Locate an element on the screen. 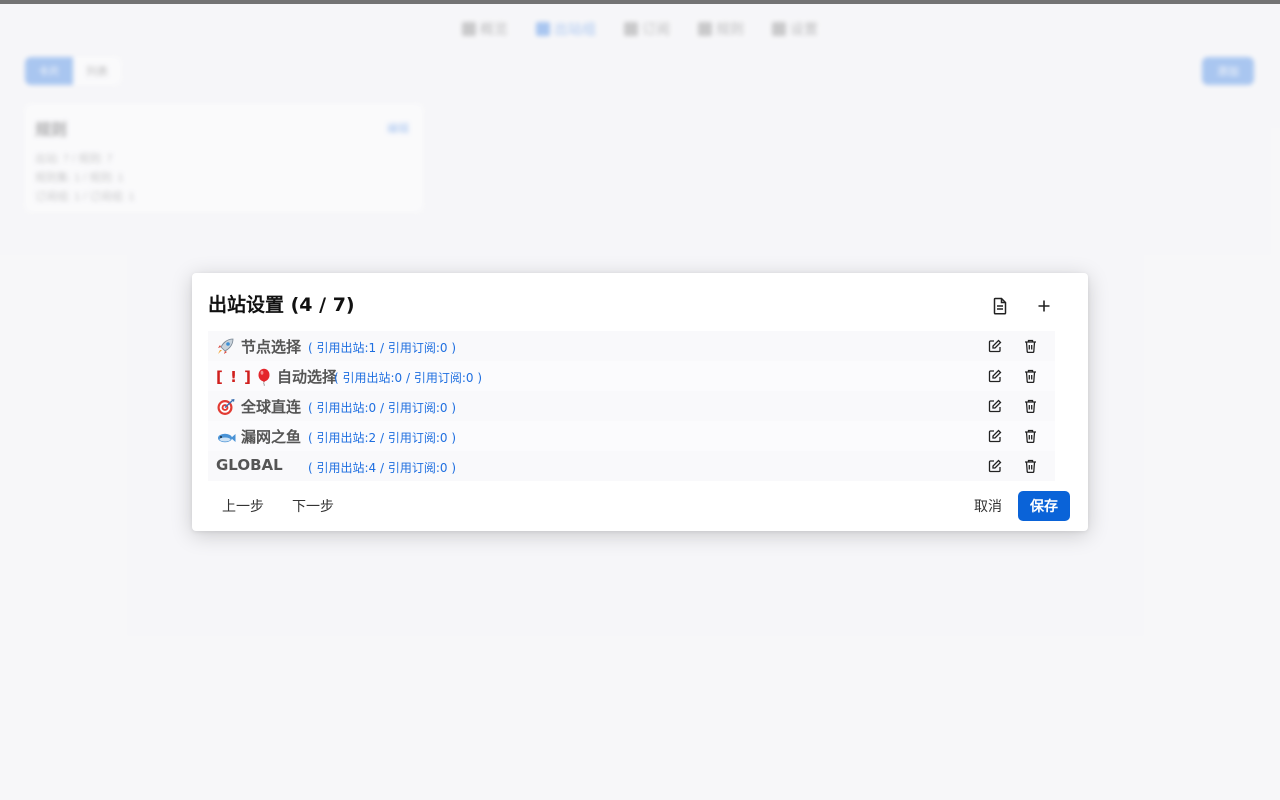 This screenshot has width=1280, height=800. outbound-ref-count: ( 引用出站:2 / 引用订阅:0 ) is located at coordinates (382, 438).